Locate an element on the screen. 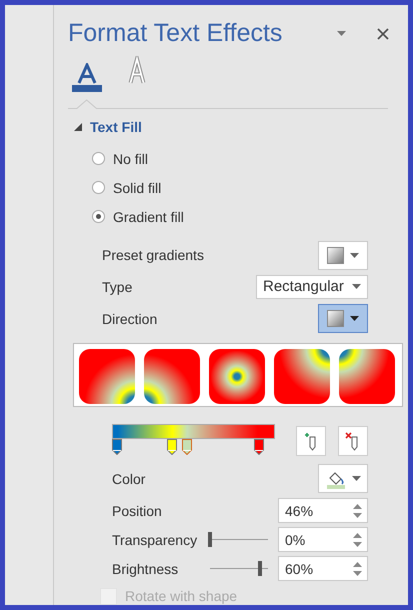  position-spinner: 46% is located at coordinates (323, 511).